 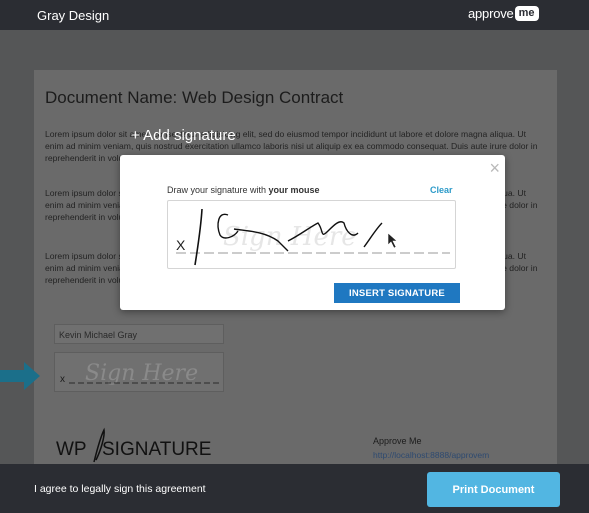 I want to click on wp-esignature-logo: WP SIGNATURE, so click(x=139, y=445).